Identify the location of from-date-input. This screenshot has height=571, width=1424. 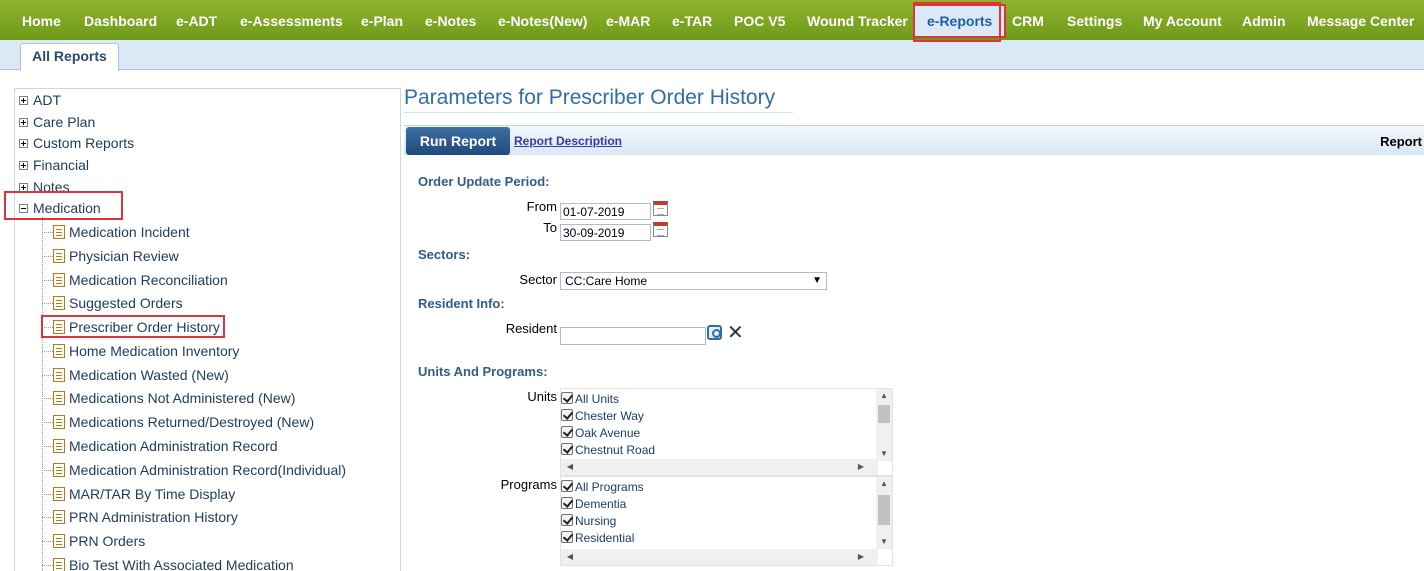
(605, 211).